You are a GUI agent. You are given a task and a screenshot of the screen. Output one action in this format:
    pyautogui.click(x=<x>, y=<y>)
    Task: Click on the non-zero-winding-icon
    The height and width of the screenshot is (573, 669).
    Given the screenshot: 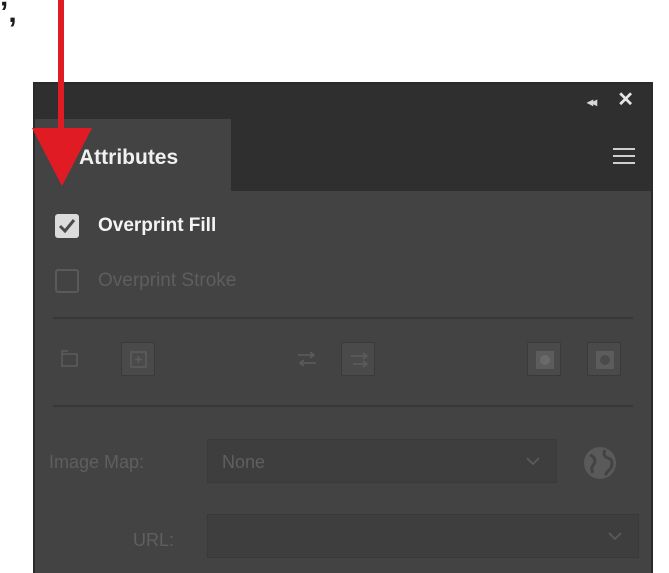 What is the action you would take?
    pyautogui.click(x=545, y=360)
    